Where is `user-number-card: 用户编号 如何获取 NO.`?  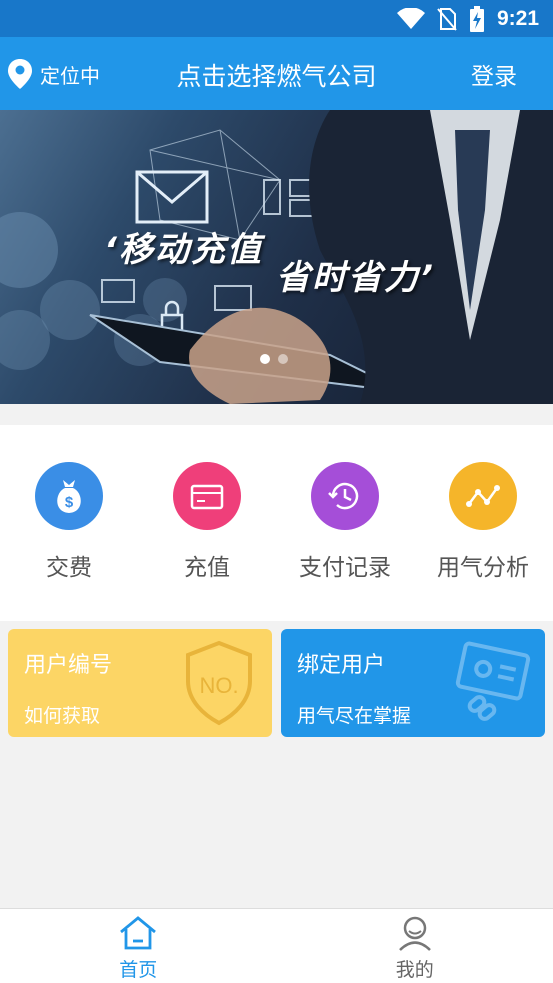 user-number-card: 用户编号 如何获取 NO. is located at coordinates (140, 683).